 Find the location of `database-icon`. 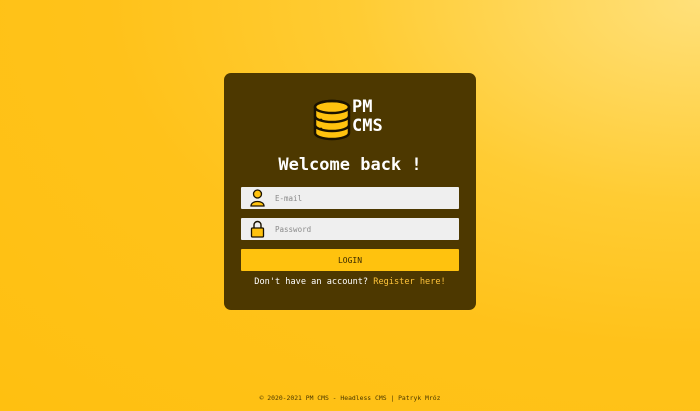

database-icon is located at coordinates (332, 120).